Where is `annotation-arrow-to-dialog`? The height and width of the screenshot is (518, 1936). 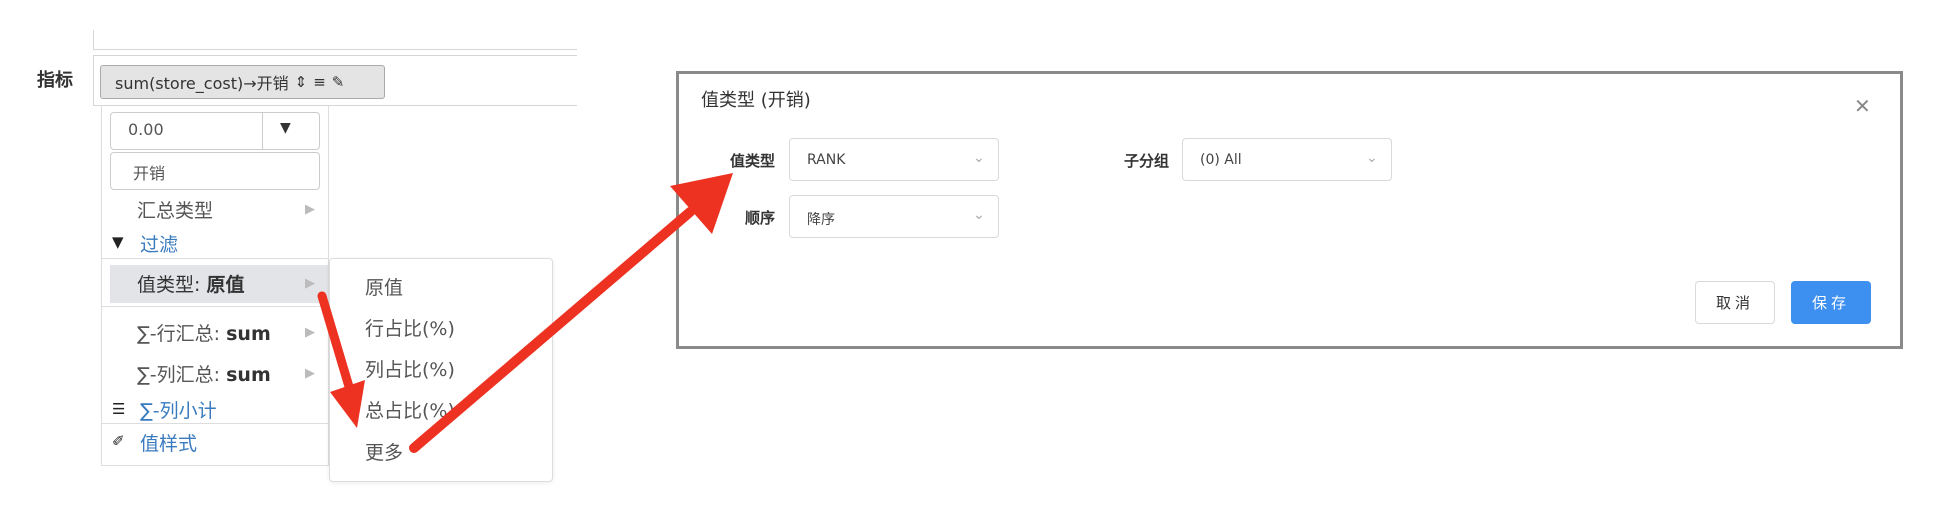
annotation-arrow-to-dialog is located at coordinates (571, 313).